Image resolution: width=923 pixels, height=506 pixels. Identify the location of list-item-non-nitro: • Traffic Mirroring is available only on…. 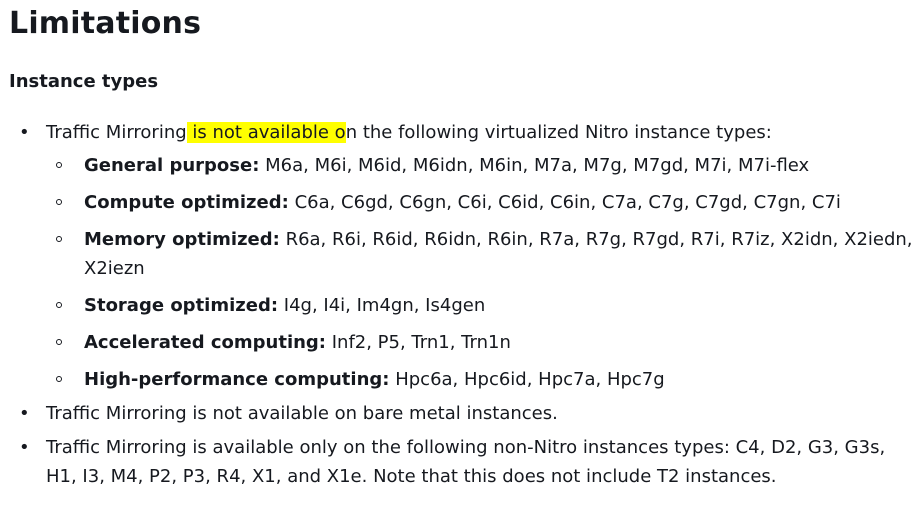
(461, 462).